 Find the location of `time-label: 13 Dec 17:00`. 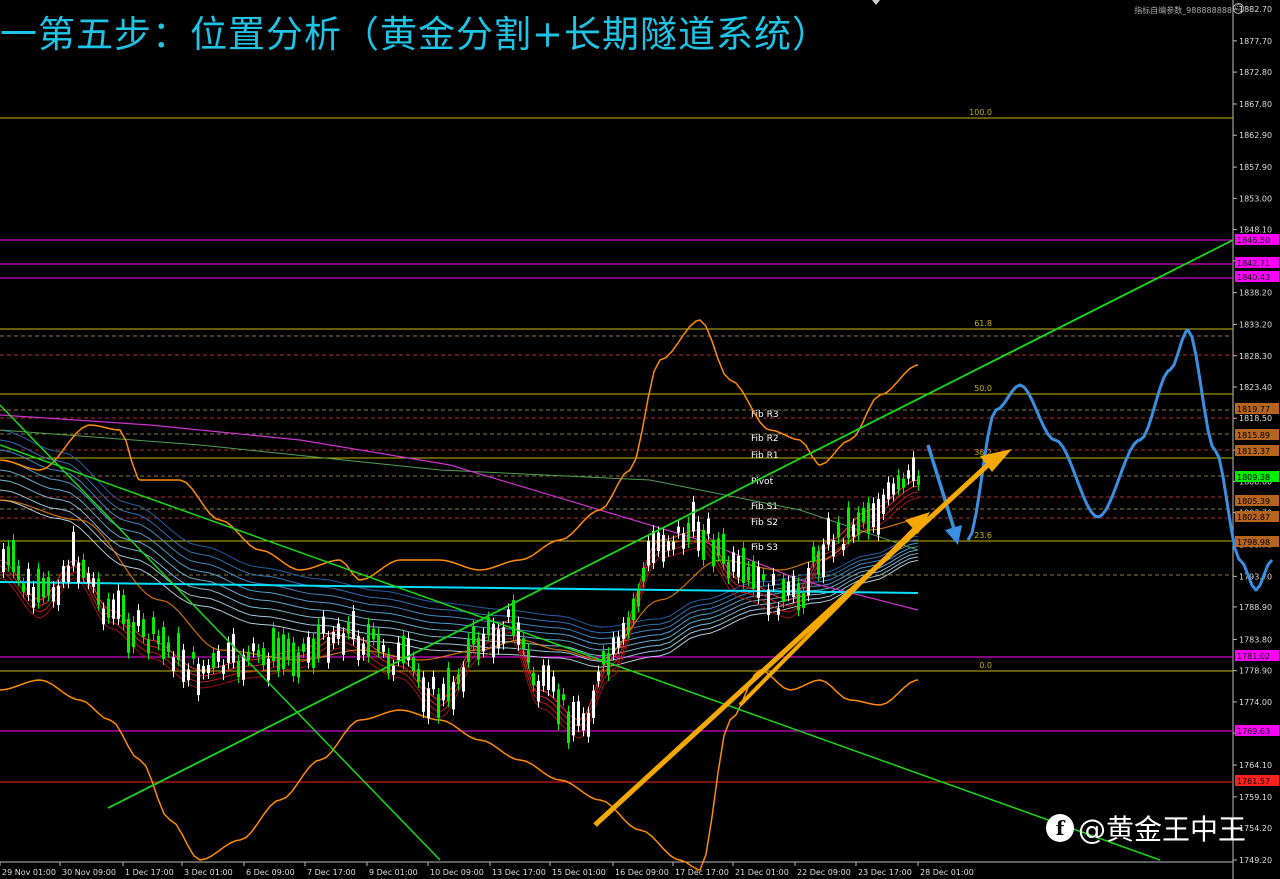

time-label: 13 Dec 17:00 is located at coordinates (519, 872).